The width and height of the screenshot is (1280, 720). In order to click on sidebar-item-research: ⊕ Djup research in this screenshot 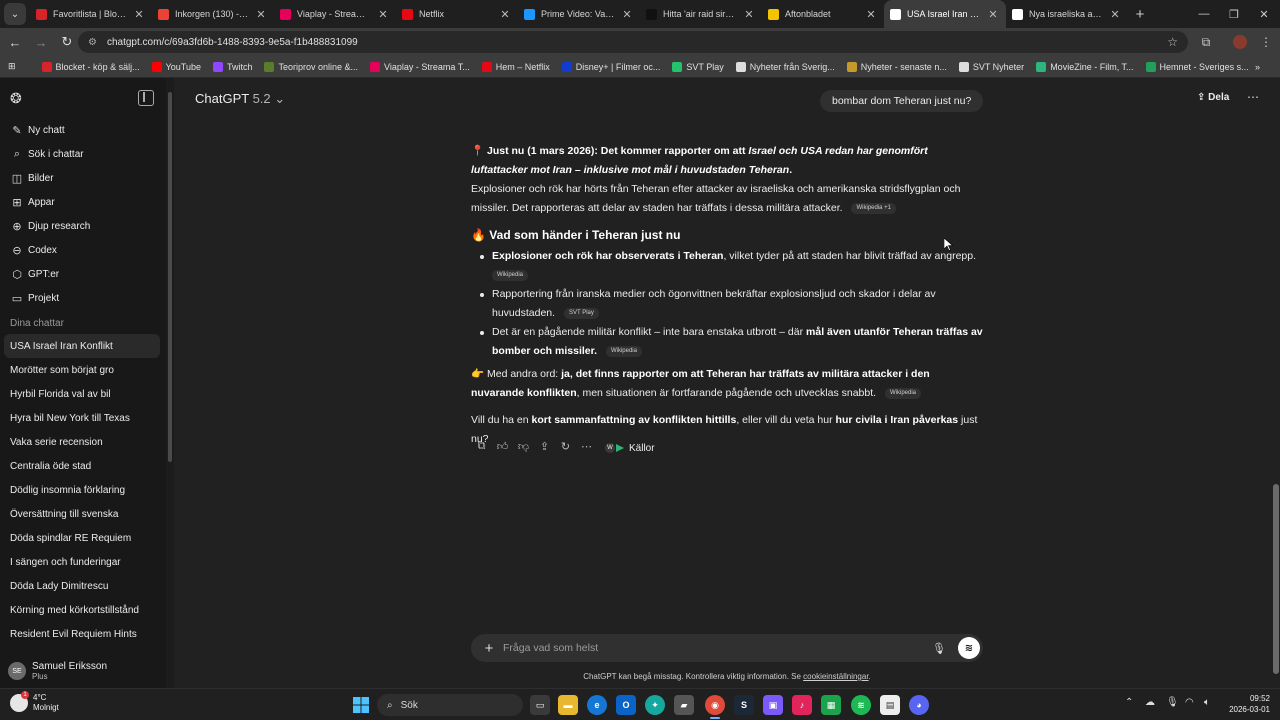, I will do `click(83, 226)`.